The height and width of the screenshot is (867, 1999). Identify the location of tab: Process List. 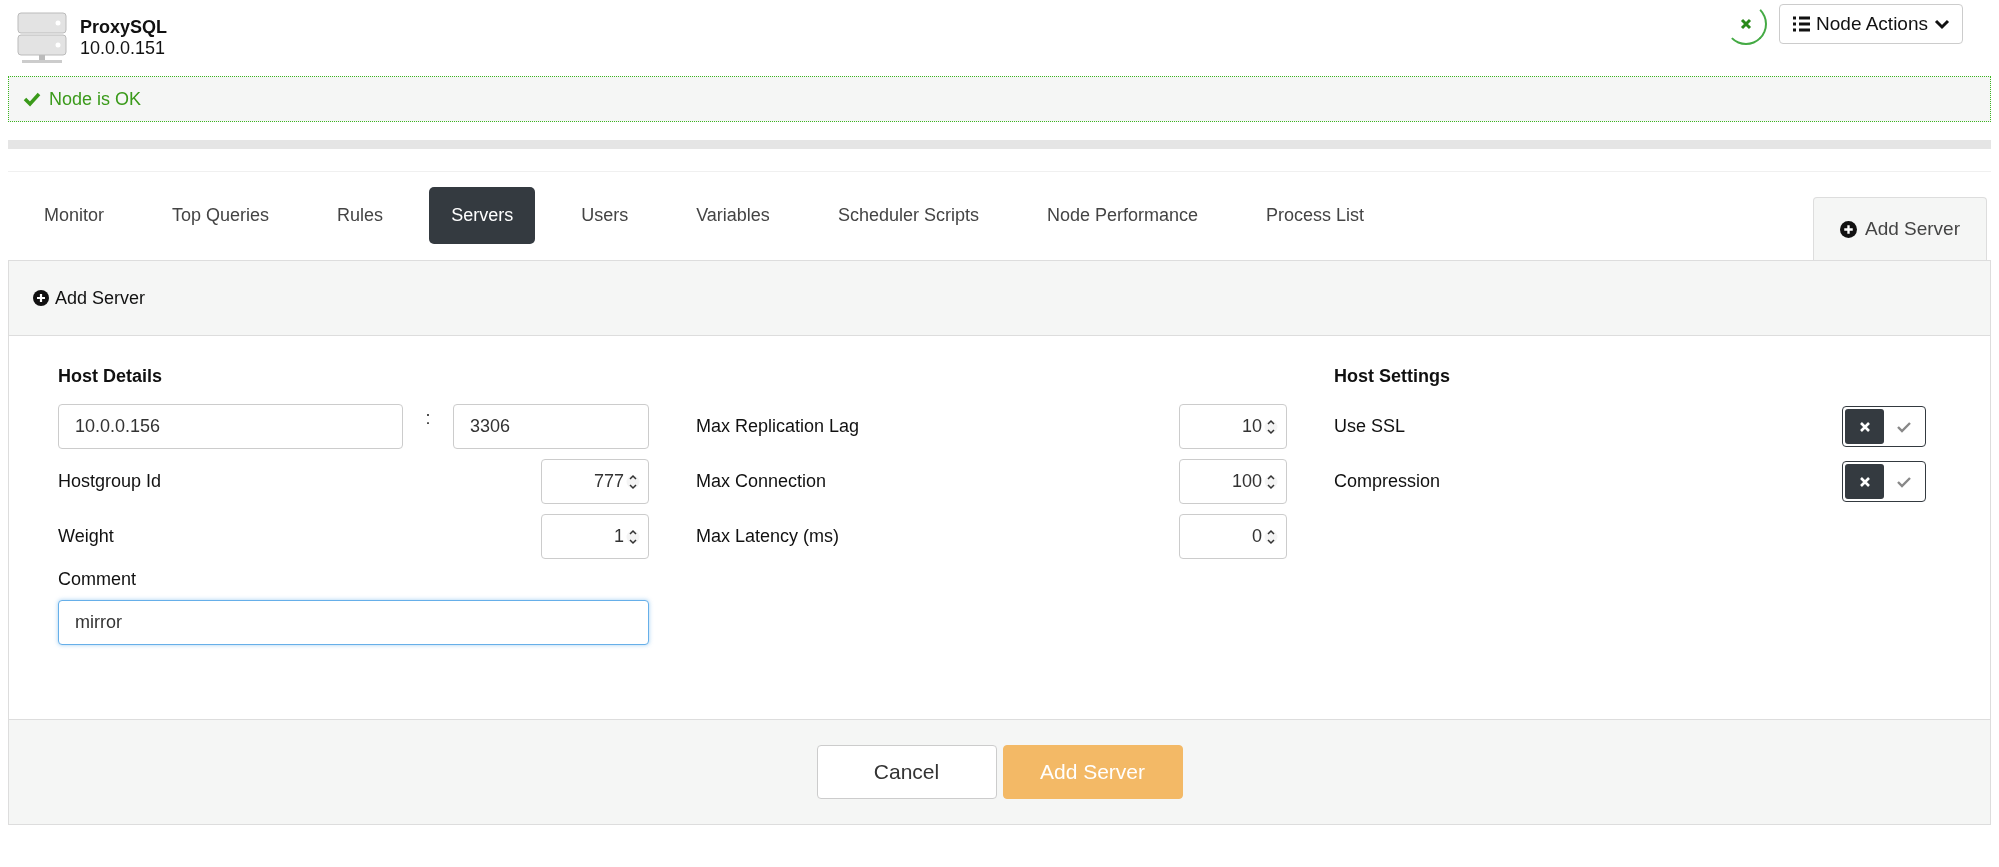
(1315, 215).